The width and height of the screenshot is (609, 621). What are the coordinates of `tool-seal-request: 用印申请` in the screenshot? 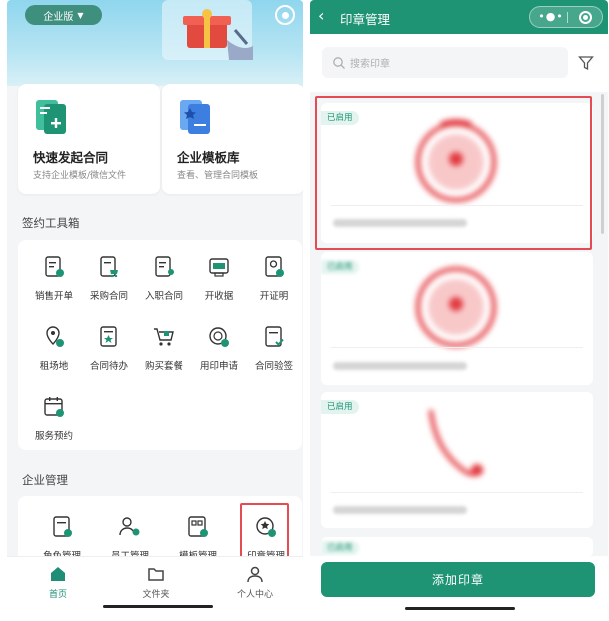 It's located at (219, 344).